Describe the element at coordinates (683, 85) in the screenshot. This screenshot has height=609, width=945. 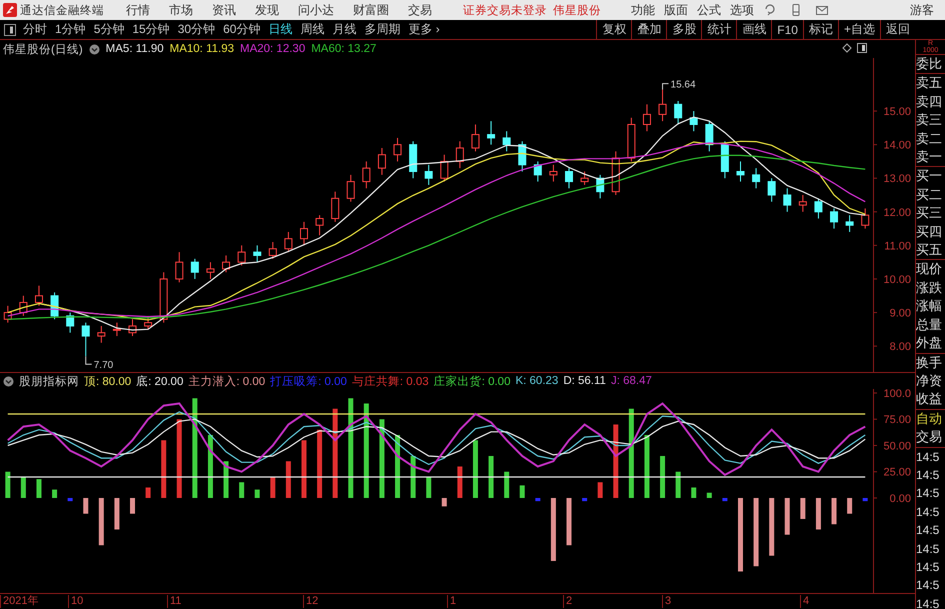
I see `high-price-label: 15.64` at that location.